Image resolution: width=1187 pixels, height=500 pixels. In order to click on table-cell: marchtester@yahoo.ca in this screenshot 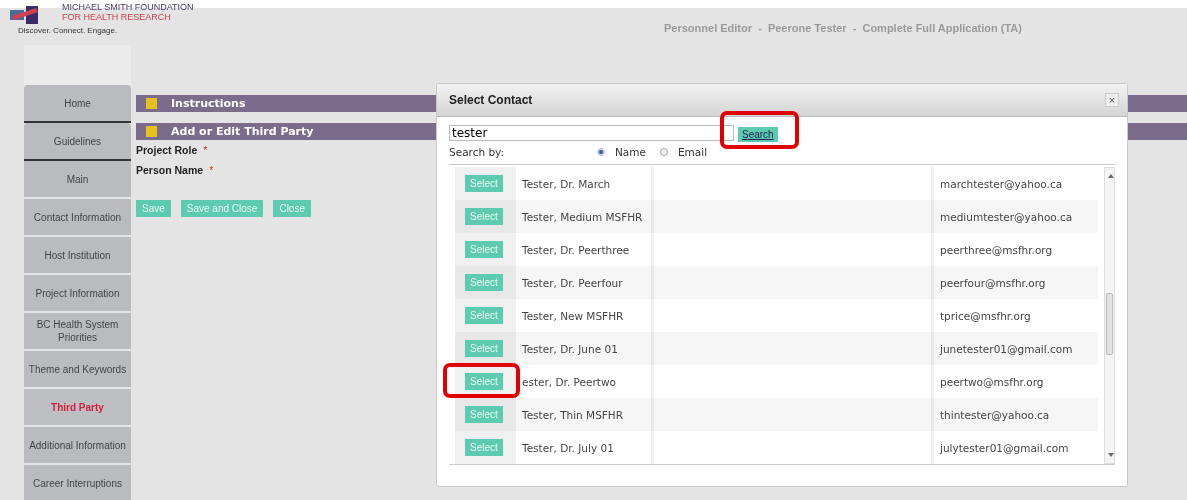, I will do `click(1016, 183)`.